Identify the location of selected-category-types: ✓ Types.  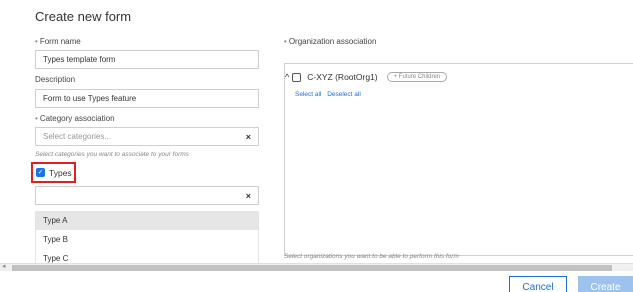
(53, 172).